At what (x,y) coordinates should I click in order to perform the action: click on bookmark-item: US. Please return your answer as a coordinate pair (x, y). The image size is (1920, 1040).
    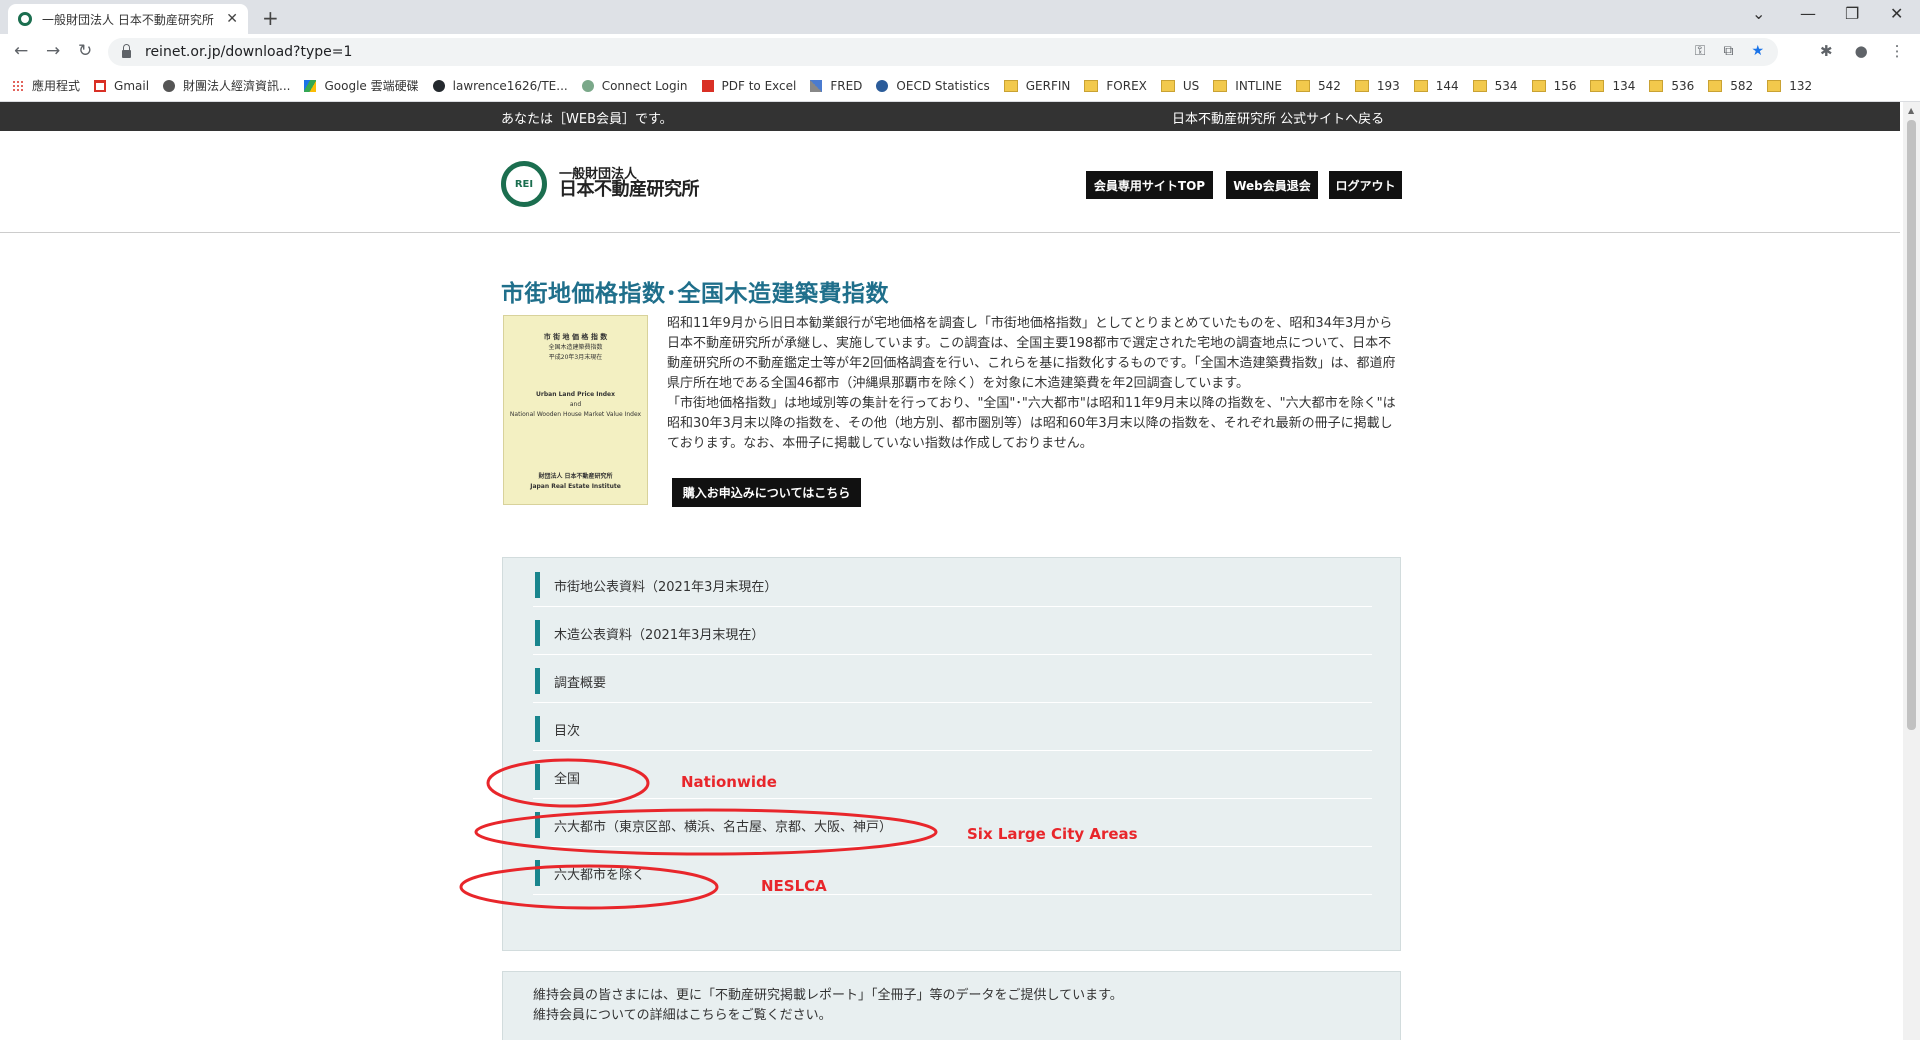
    Looking at the image, I should click on (1180, 85).